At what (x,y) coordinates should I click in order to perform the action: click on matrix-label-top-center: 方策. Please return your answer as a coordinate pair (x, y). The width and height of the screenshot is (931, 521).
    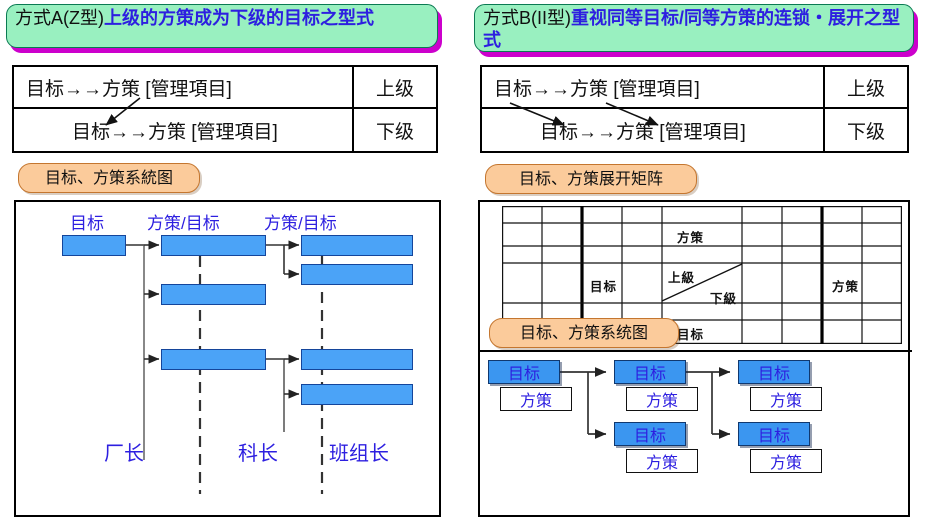
    Looking at the image, I should click on (691, 238).